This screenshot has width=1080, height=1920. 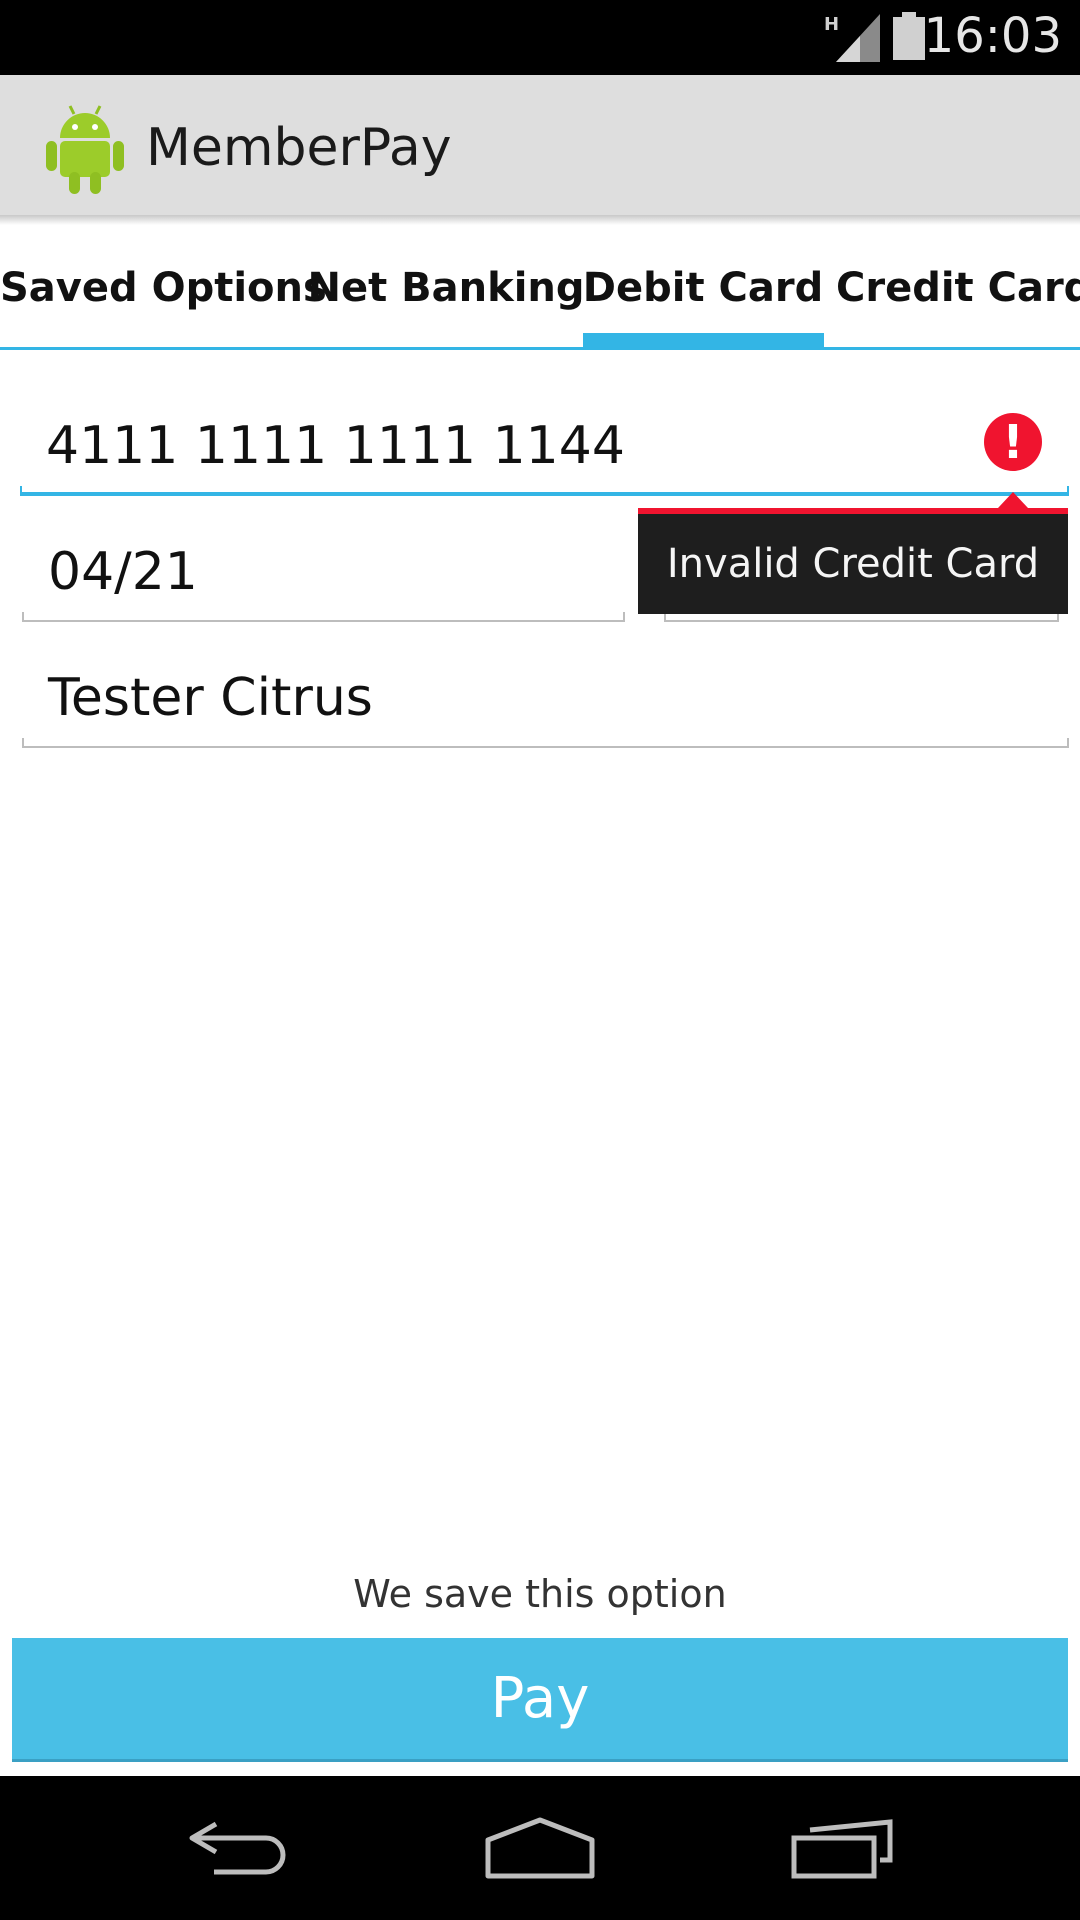 What do you see at coordinates (540, 1848) in the screenshot?
I see `home-icon` at bounding box center [540, 1848].